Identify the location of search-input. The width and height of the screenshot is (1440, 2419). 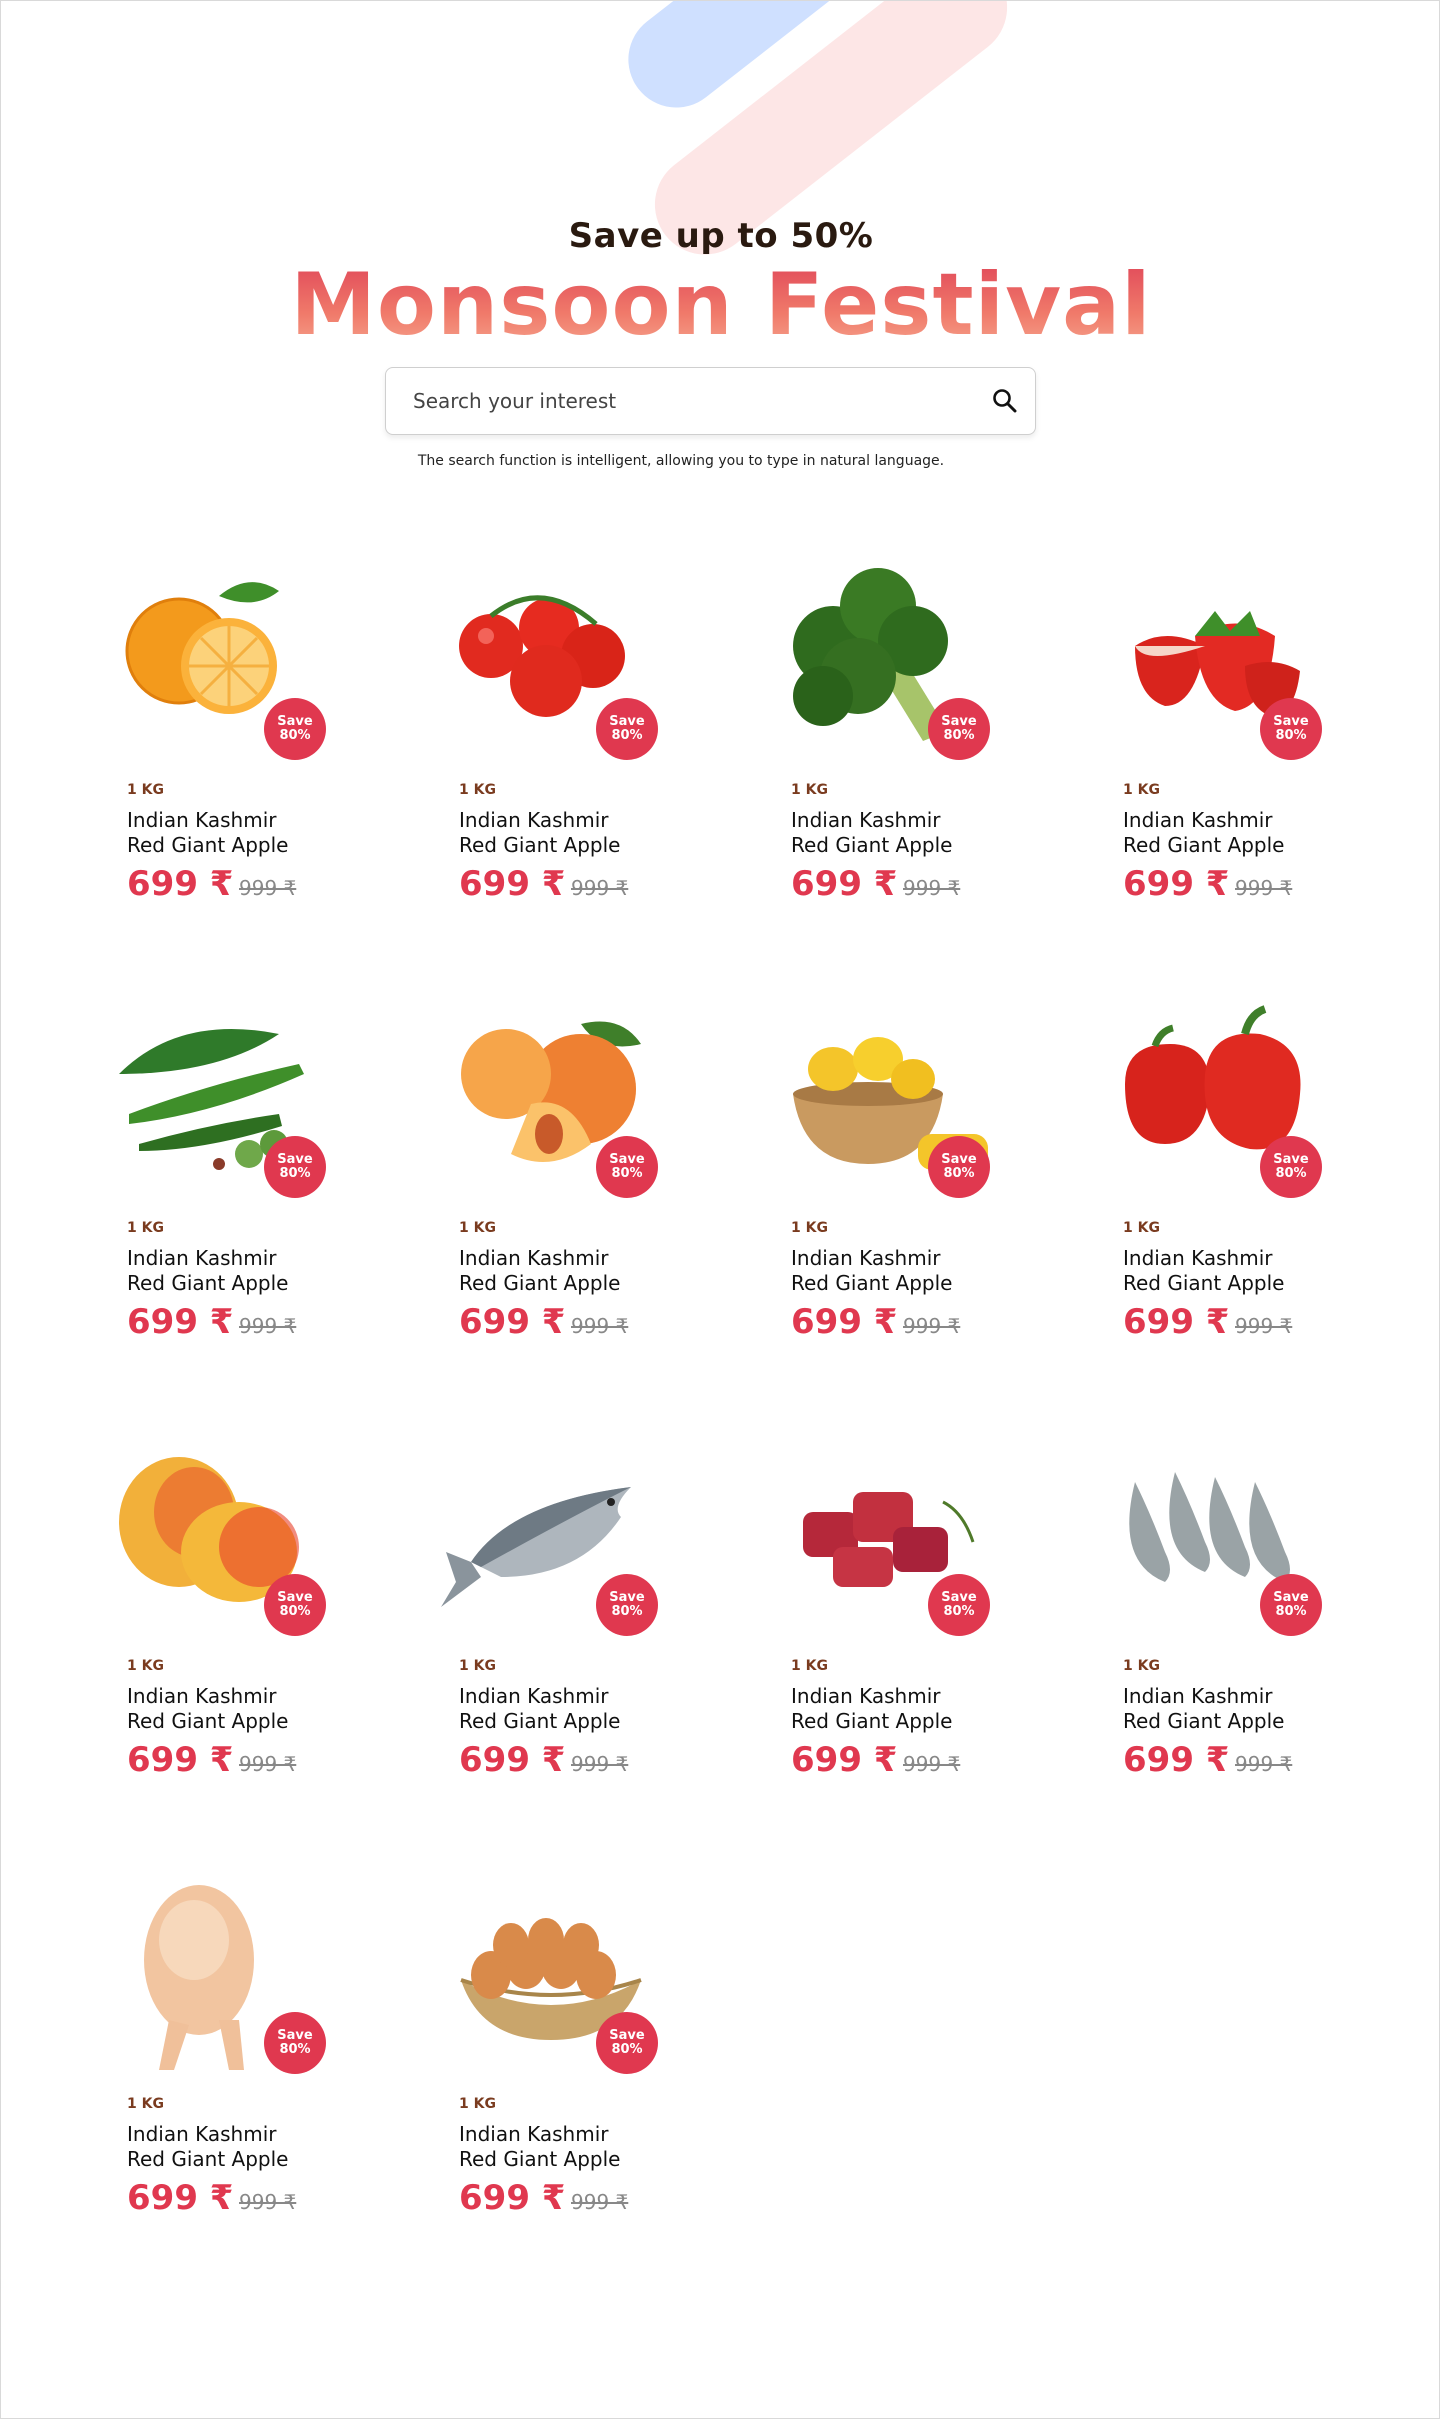
(680, 401).